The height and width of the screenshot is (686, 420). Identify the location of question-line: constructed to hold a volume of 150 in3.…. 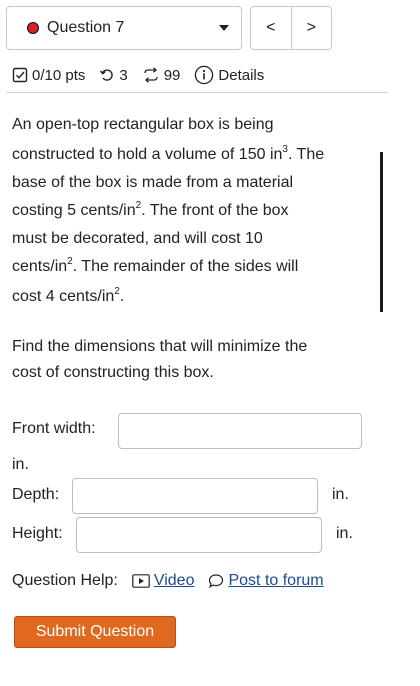
(168, 154).